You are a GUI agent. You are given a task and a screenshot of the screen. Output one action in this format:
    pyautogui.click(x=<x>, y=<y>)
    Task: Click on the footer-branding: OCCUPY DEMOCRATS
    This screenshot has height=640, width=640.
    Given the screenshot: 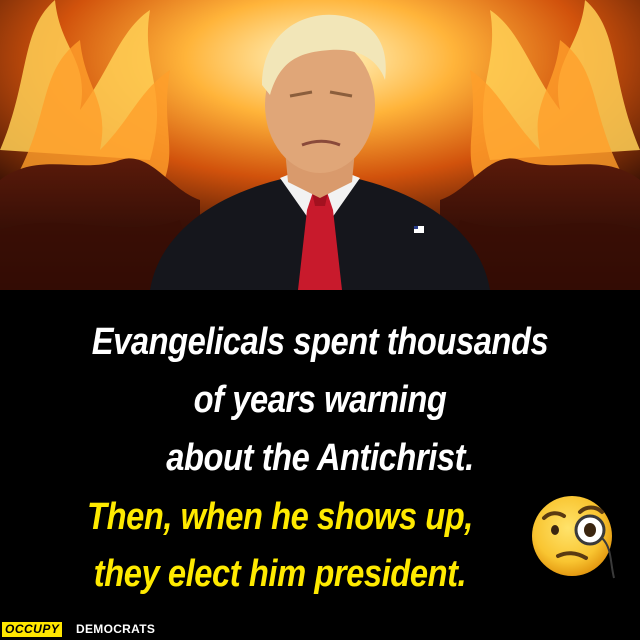 What is the action you would take?
    pyautogui.click(x=320, y=630)
    